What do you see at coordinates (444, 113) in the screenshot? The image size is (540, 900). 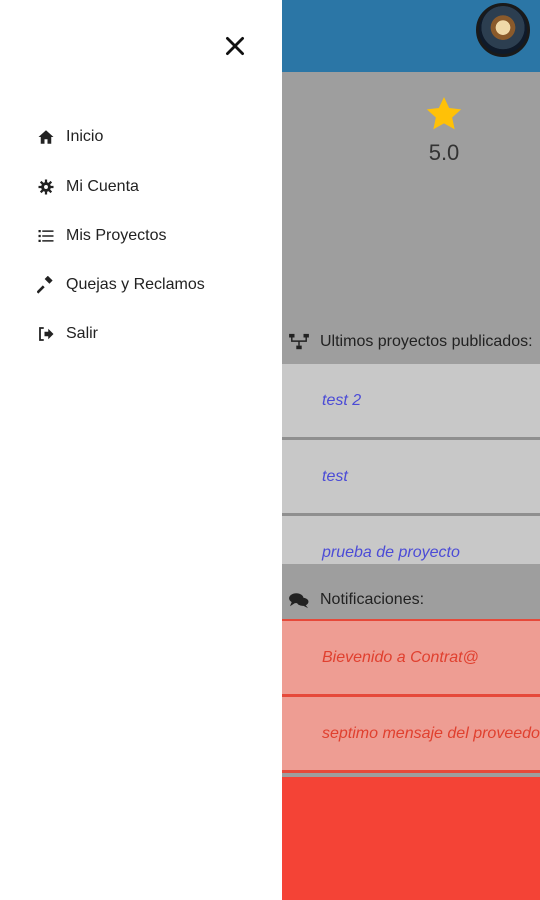 I see `star-icon` at bounding box center [444, 113].